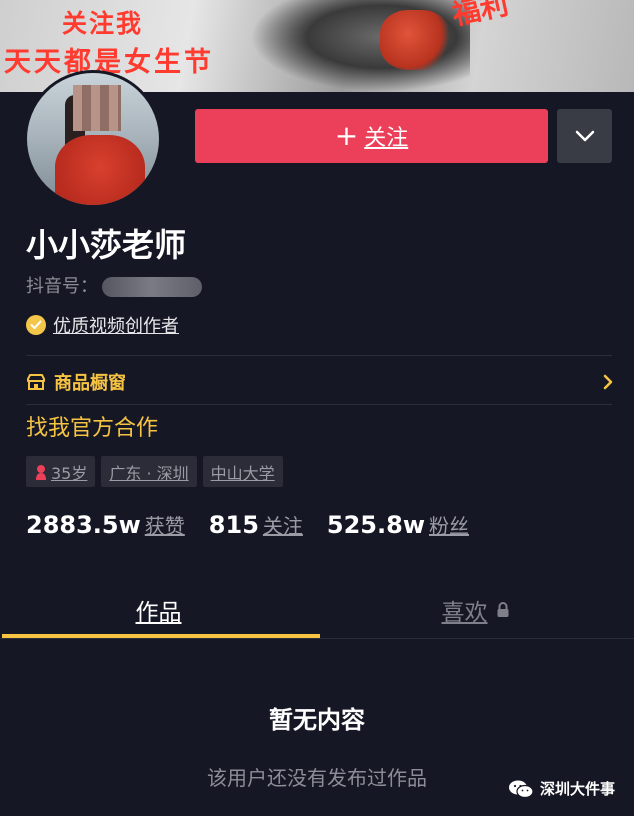  What do you see at coordinates (36, 325) in the screenshot?
I see `verified-badge-icon` at bounding box center [36, 325].